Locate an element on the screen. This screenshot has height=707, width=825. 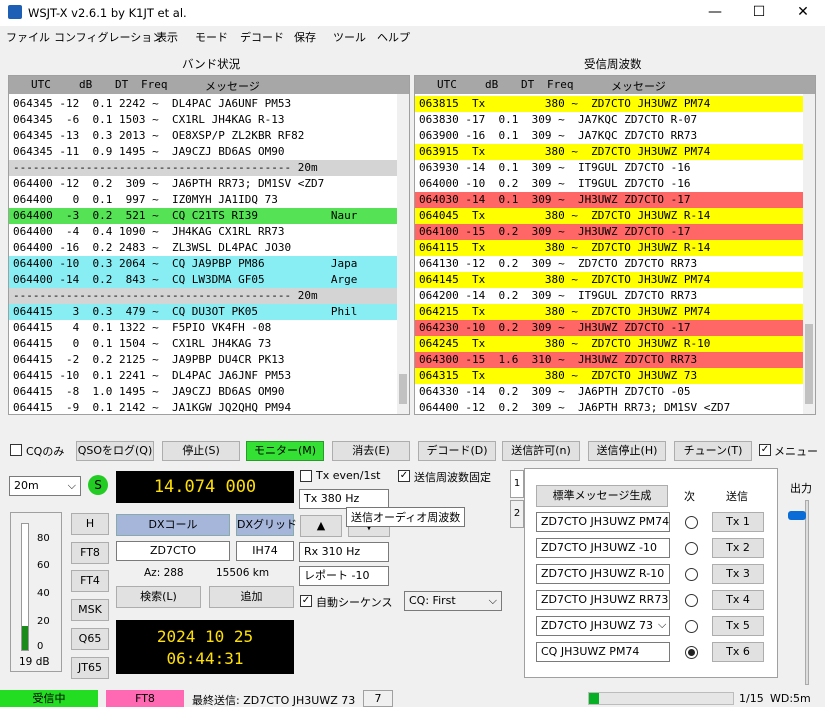
auto-seq-checkbox: ✓ is located at coordinates (306, 601).